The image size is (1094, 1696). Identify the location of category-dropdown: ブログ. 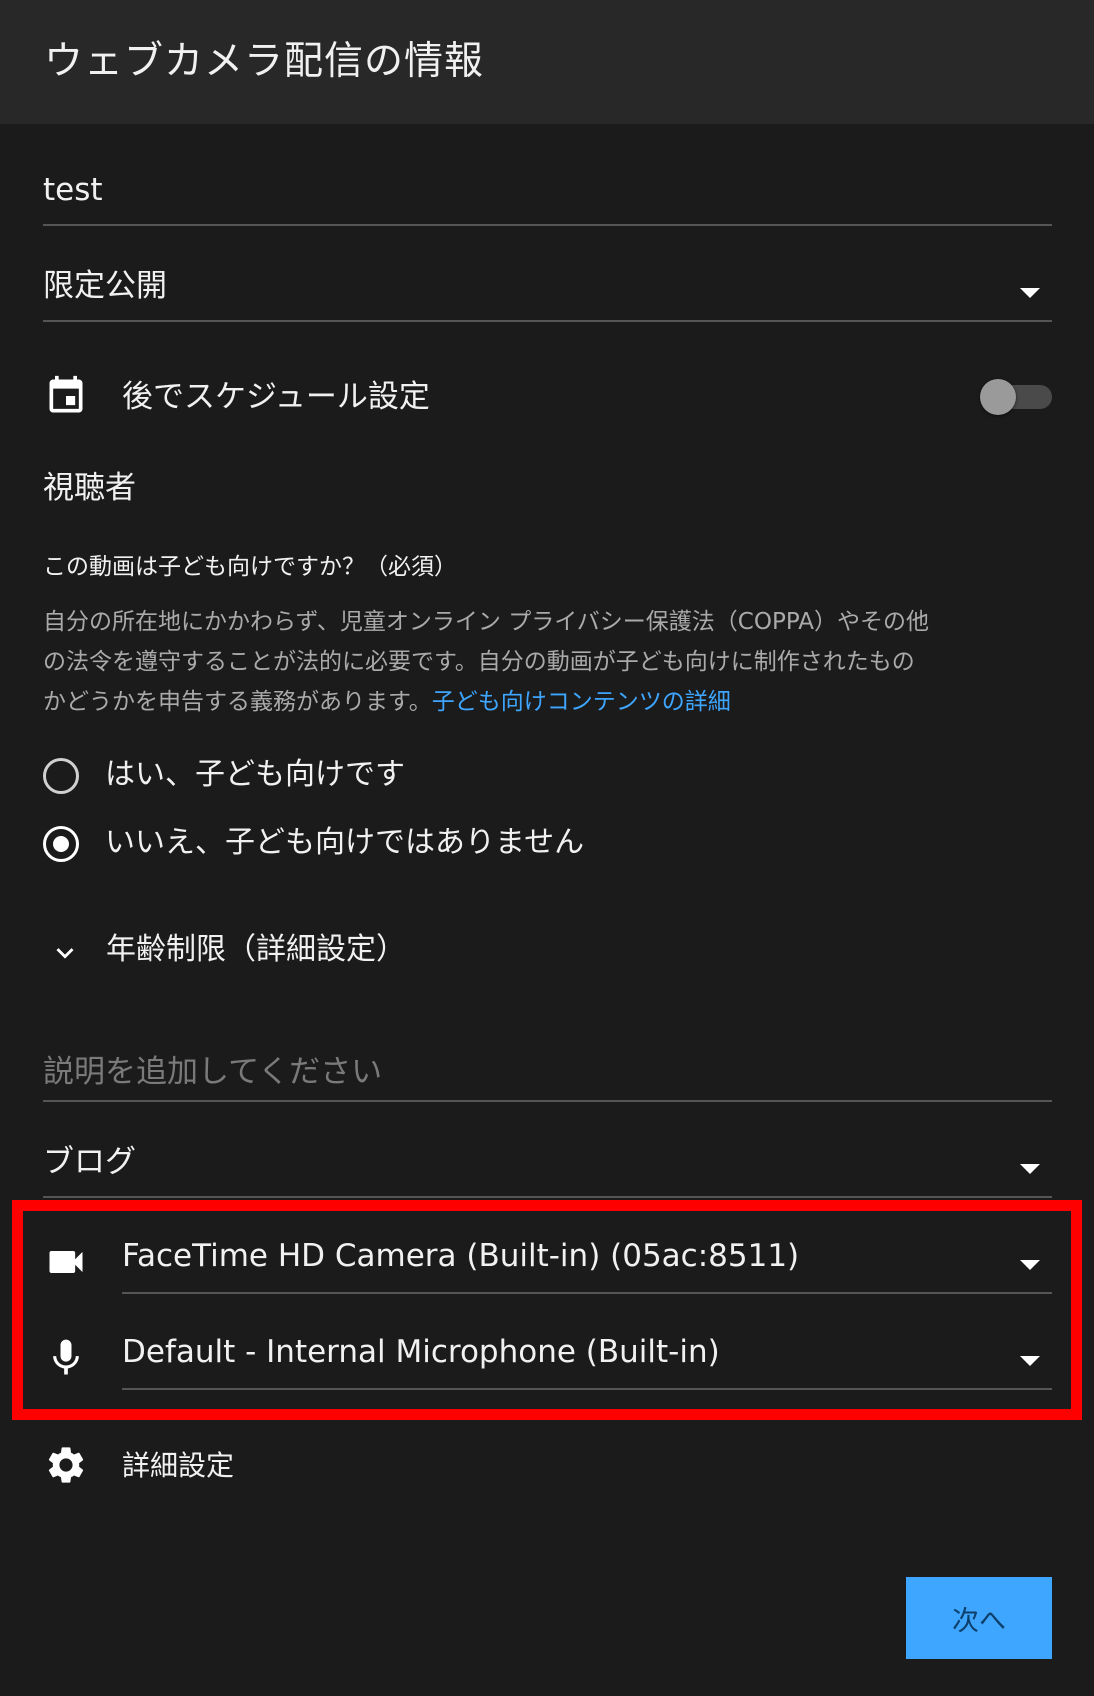
(547, 1168).